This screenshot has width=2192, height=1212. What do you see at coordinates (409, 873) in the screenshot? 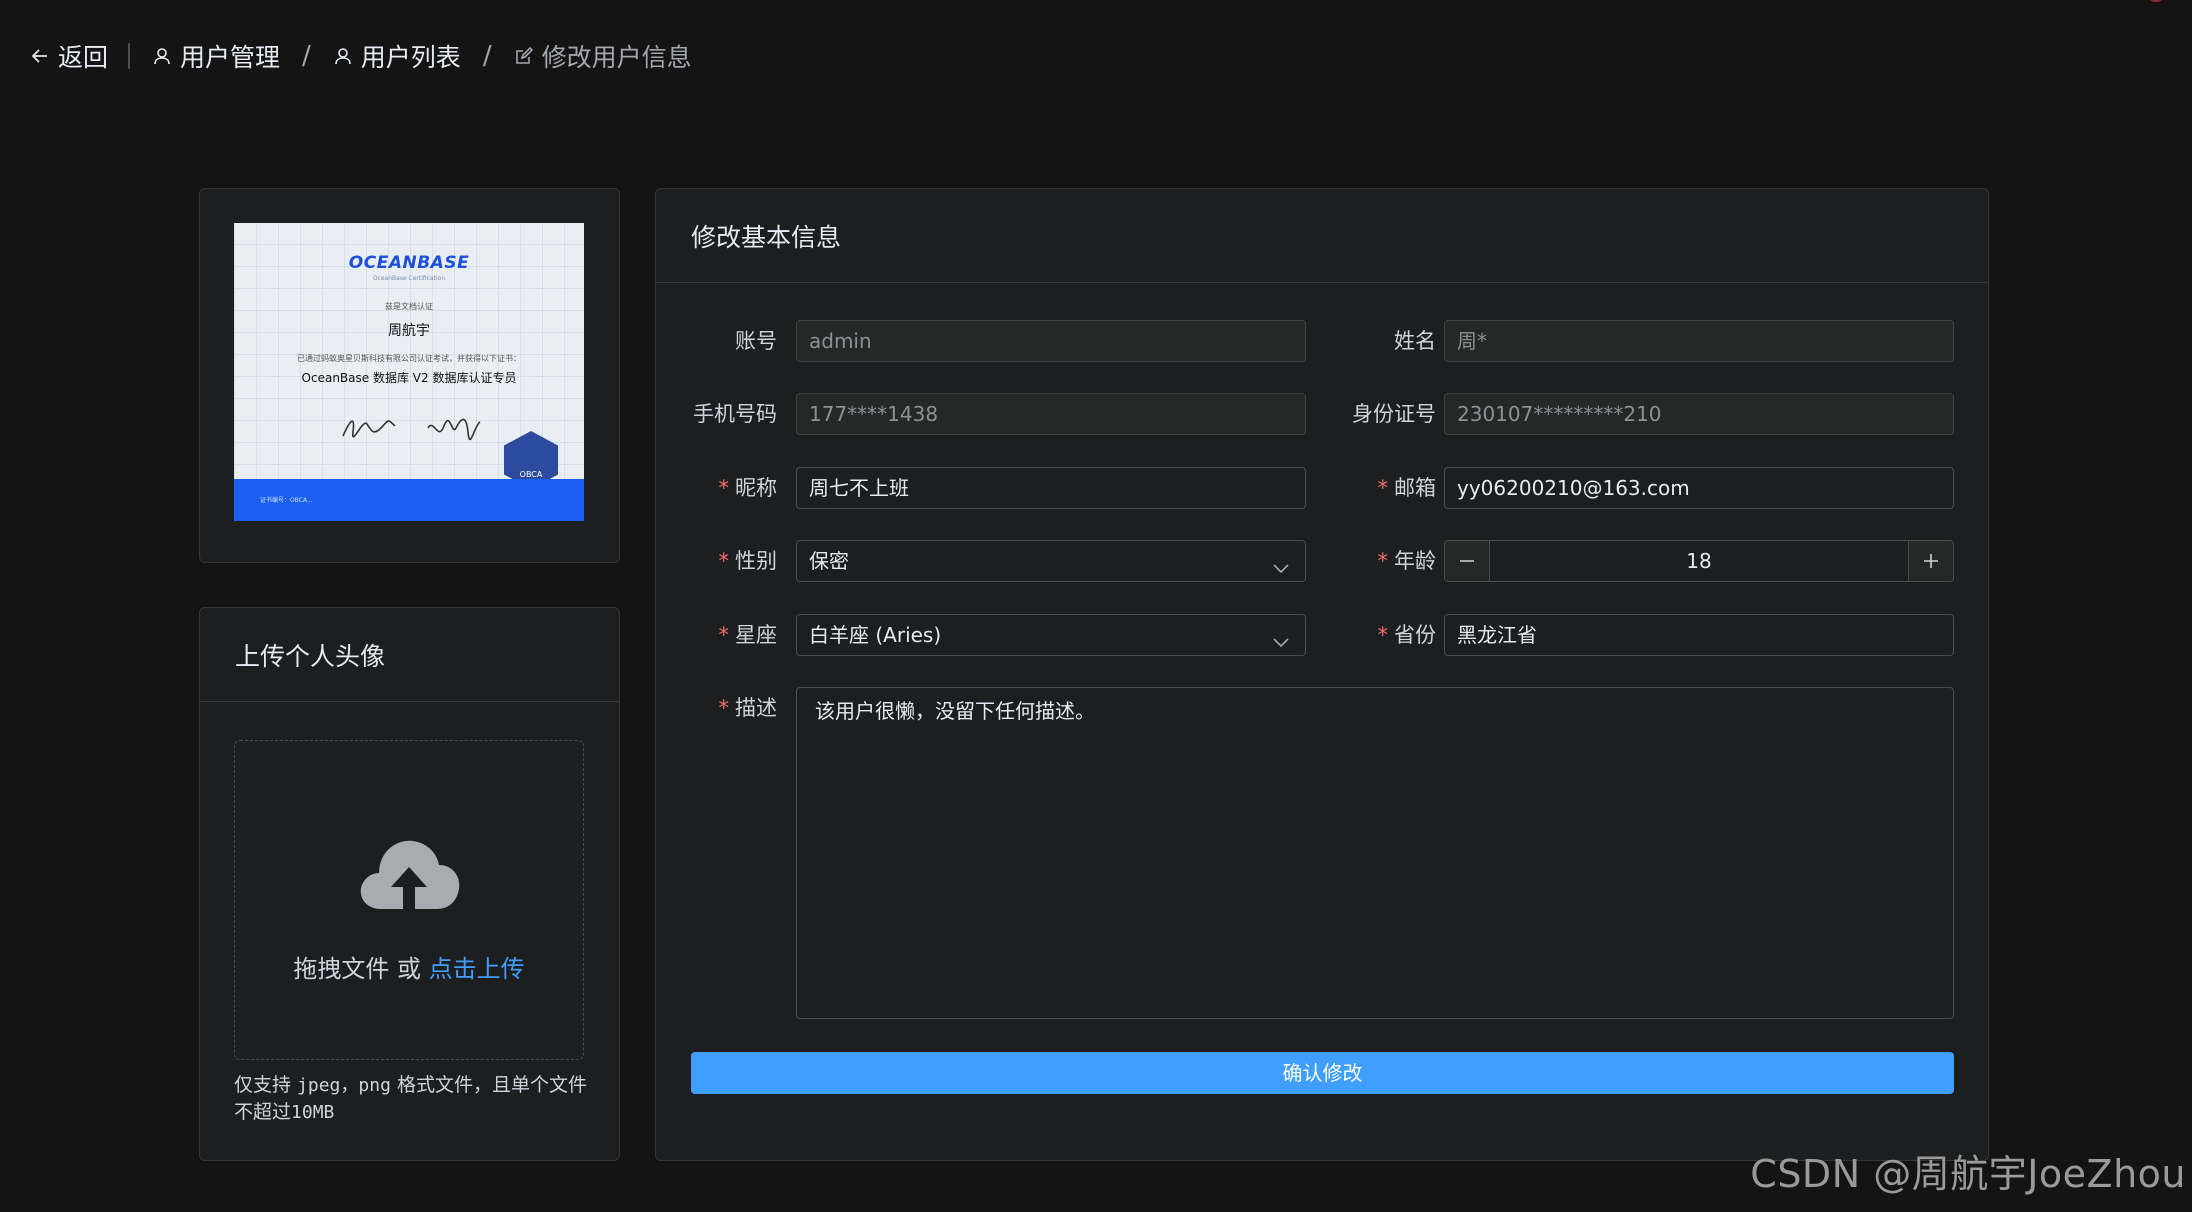
I see `cloud-upload-icon` at bounding box center [409, 873].